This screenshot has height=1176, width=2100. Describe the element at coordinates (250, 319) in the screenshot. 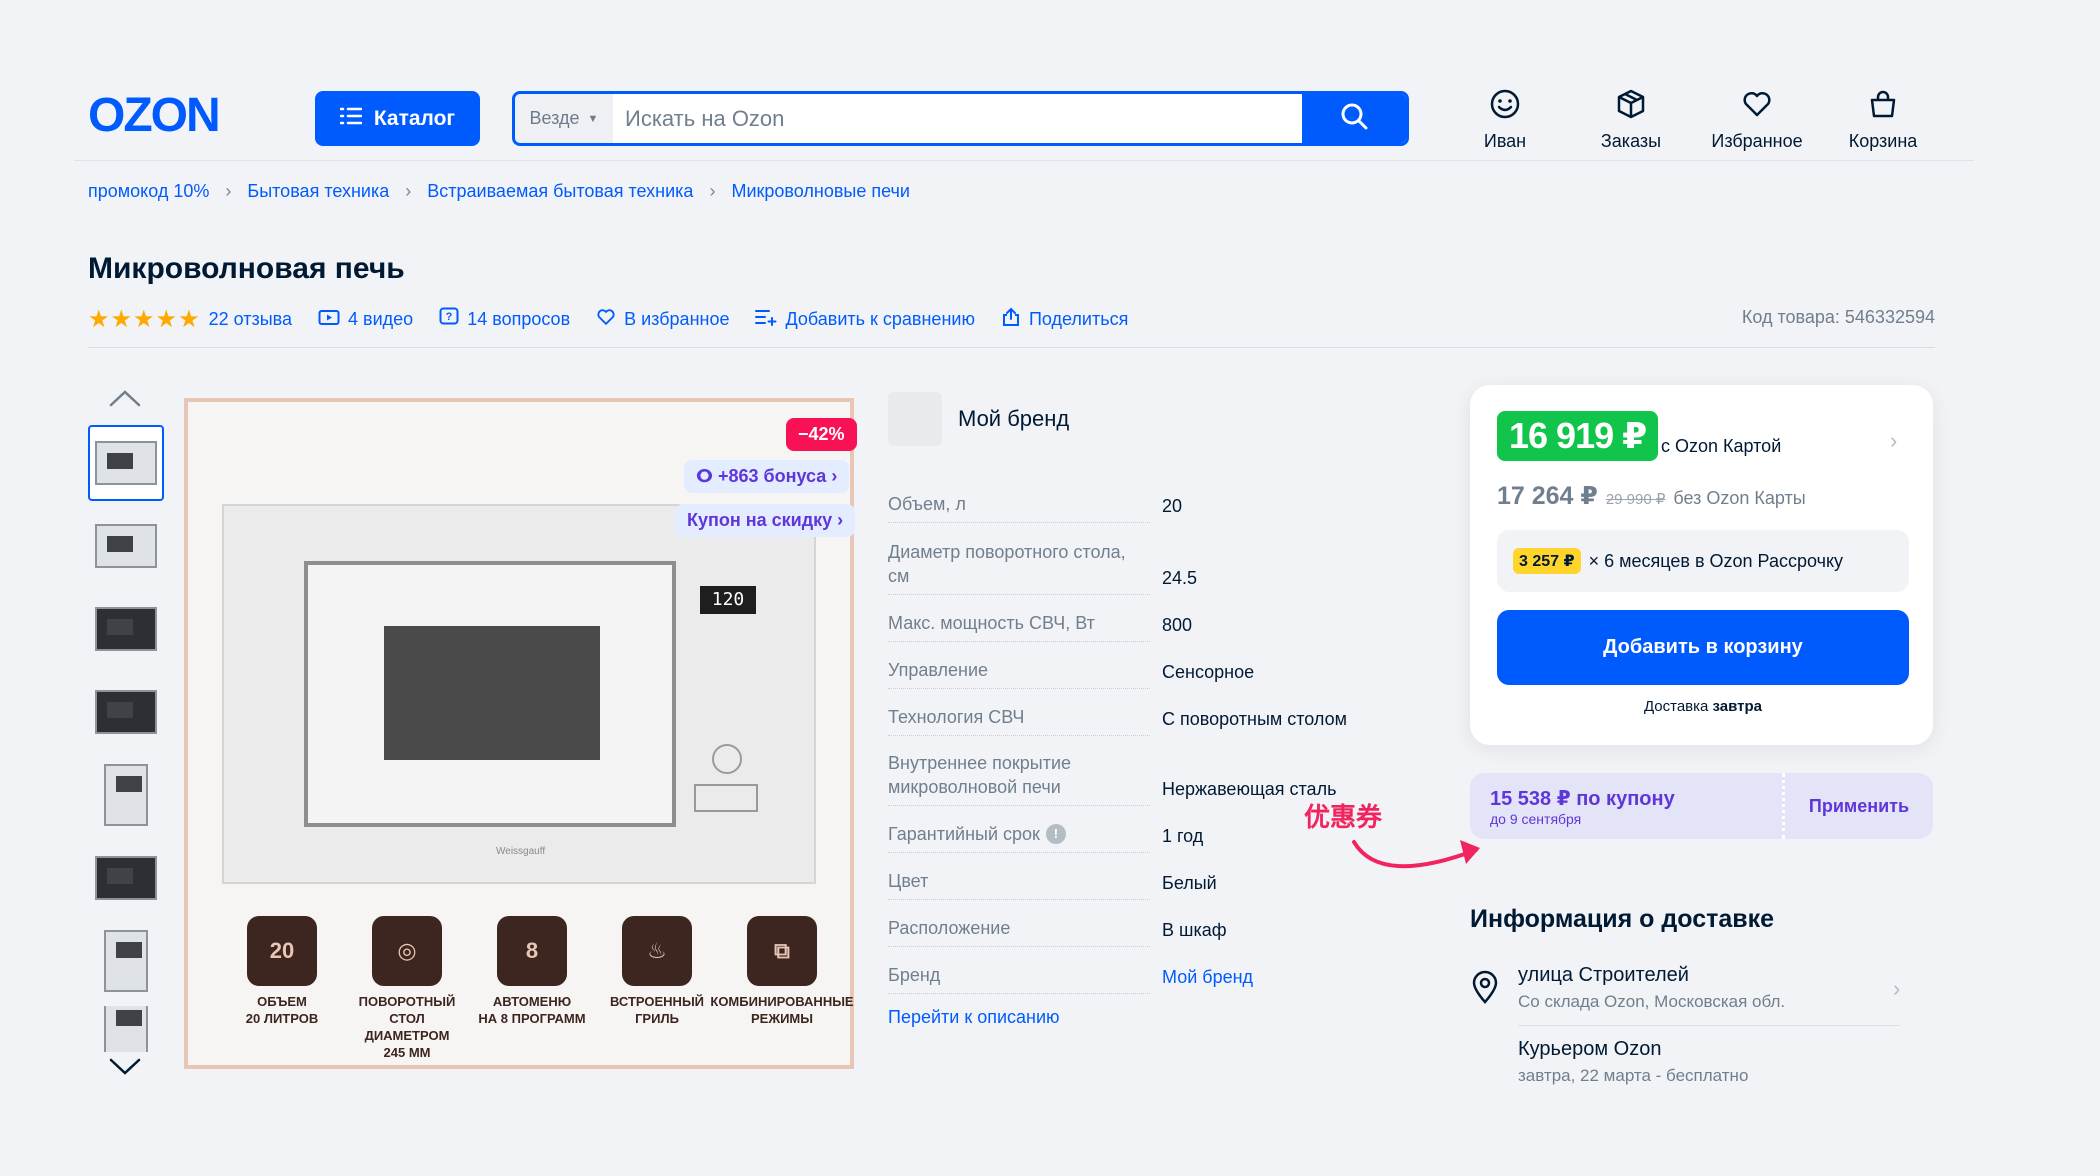

I see `reviews-link: 22 отзыва` at that location.